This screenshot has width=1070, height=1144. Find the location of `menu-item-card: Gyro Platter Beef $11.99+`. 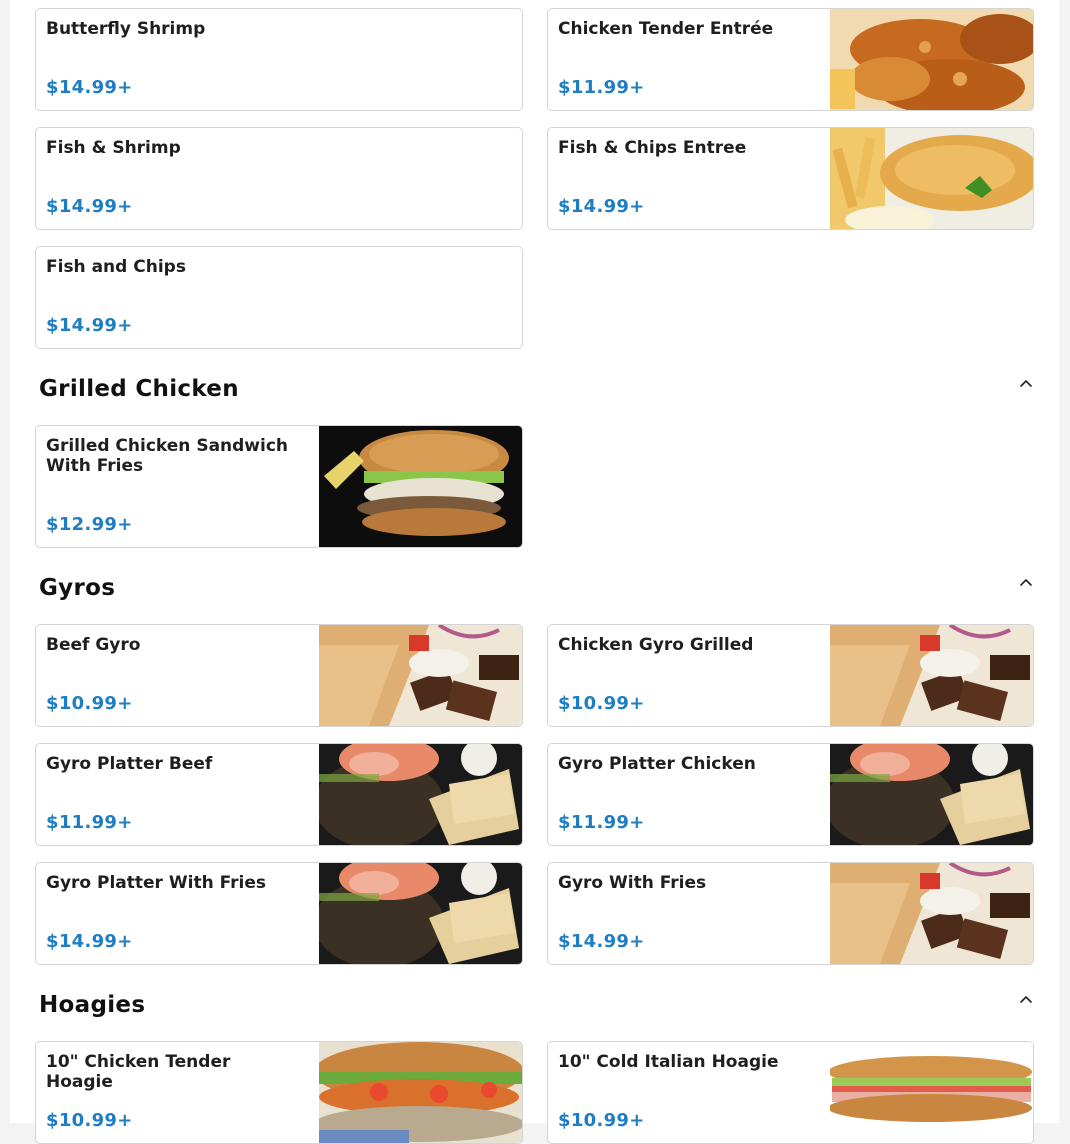

menu-item-card: Gyro Platter Beef $11.99+ is located at coordinates (279, 794).